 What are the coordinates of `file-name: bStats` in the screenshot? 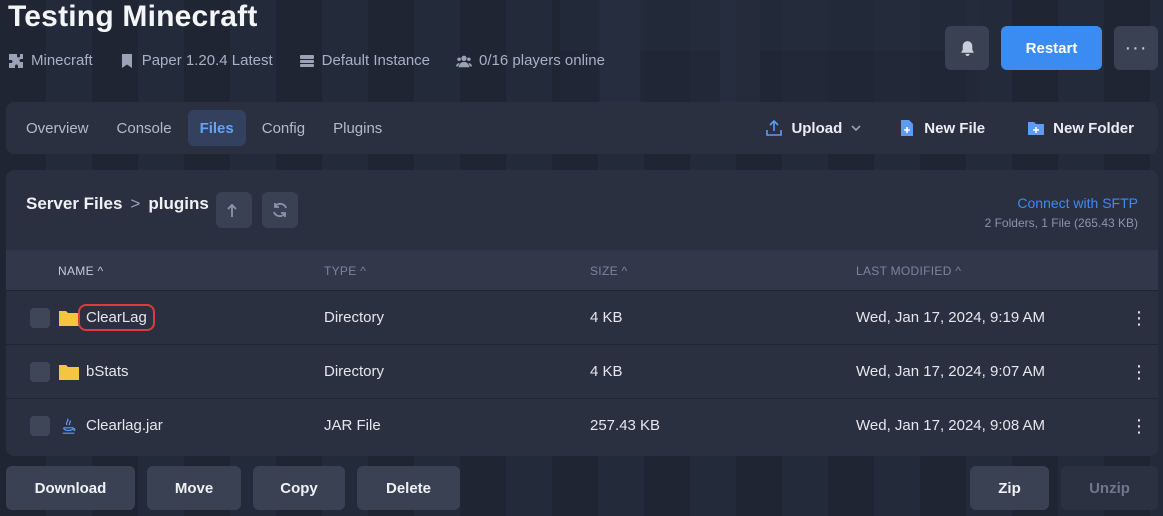 It's located at (107, 371).